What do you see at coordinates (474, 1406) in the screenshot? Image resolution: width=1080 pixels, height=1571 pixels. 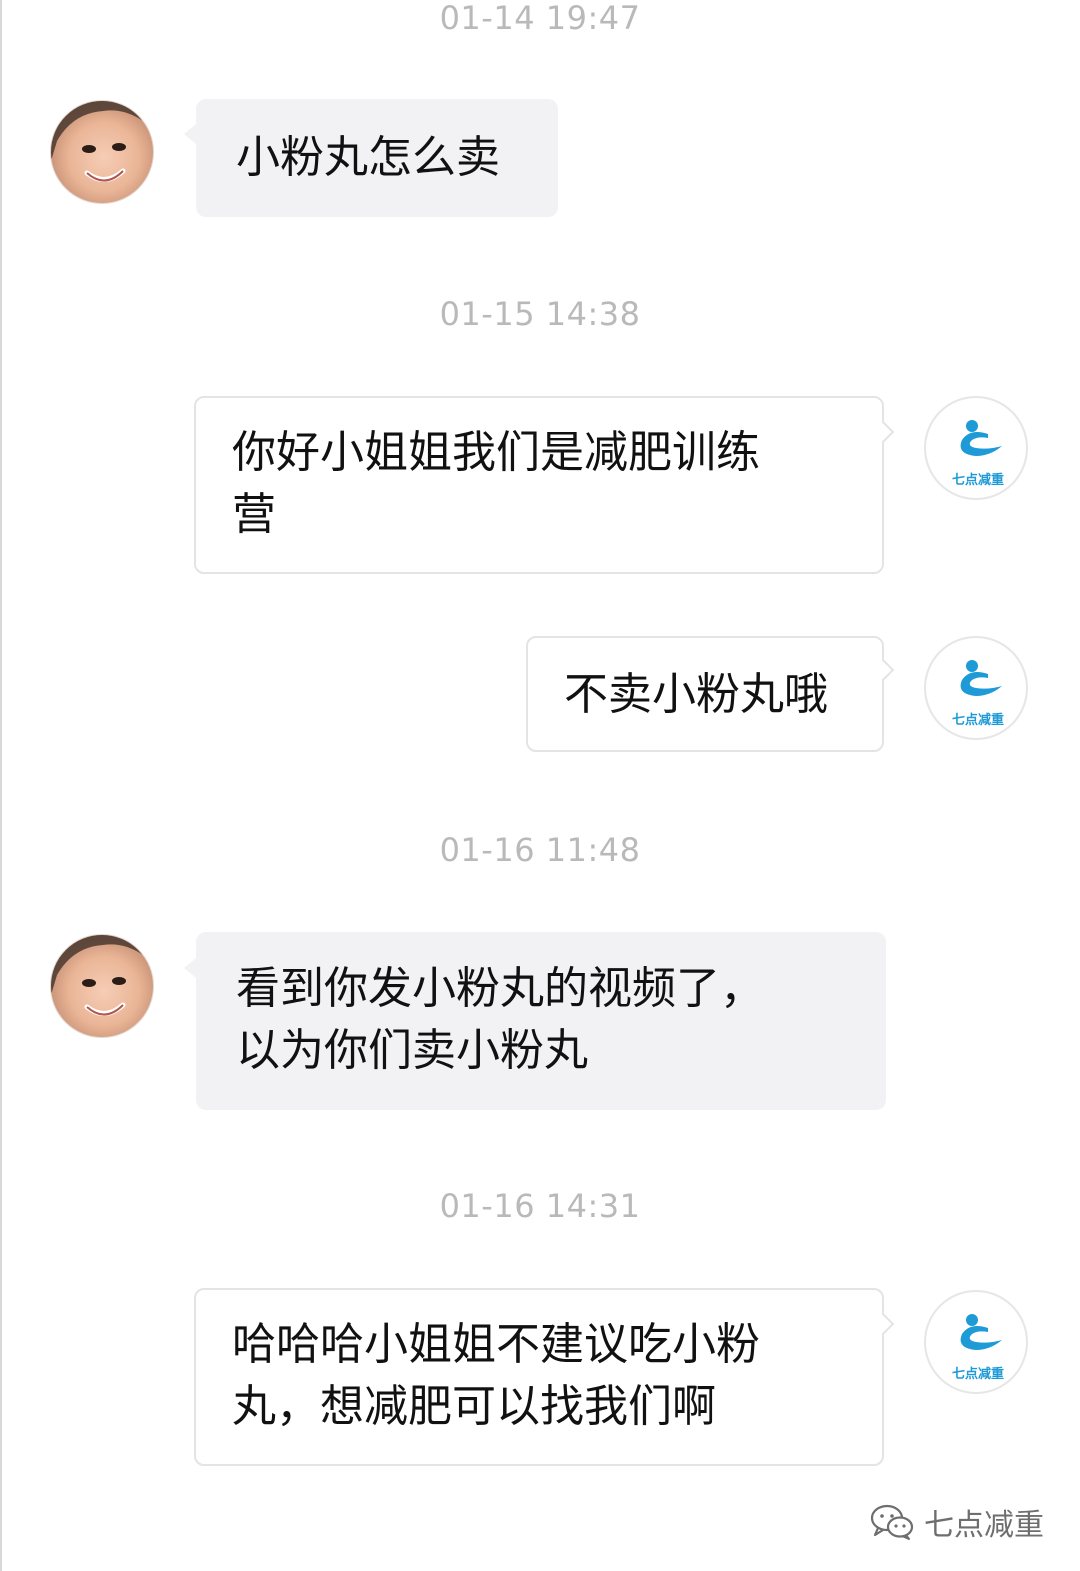 I see `message-text-line: 丸，想减肥可以找我们啊` at bounding box center [474, 1406].